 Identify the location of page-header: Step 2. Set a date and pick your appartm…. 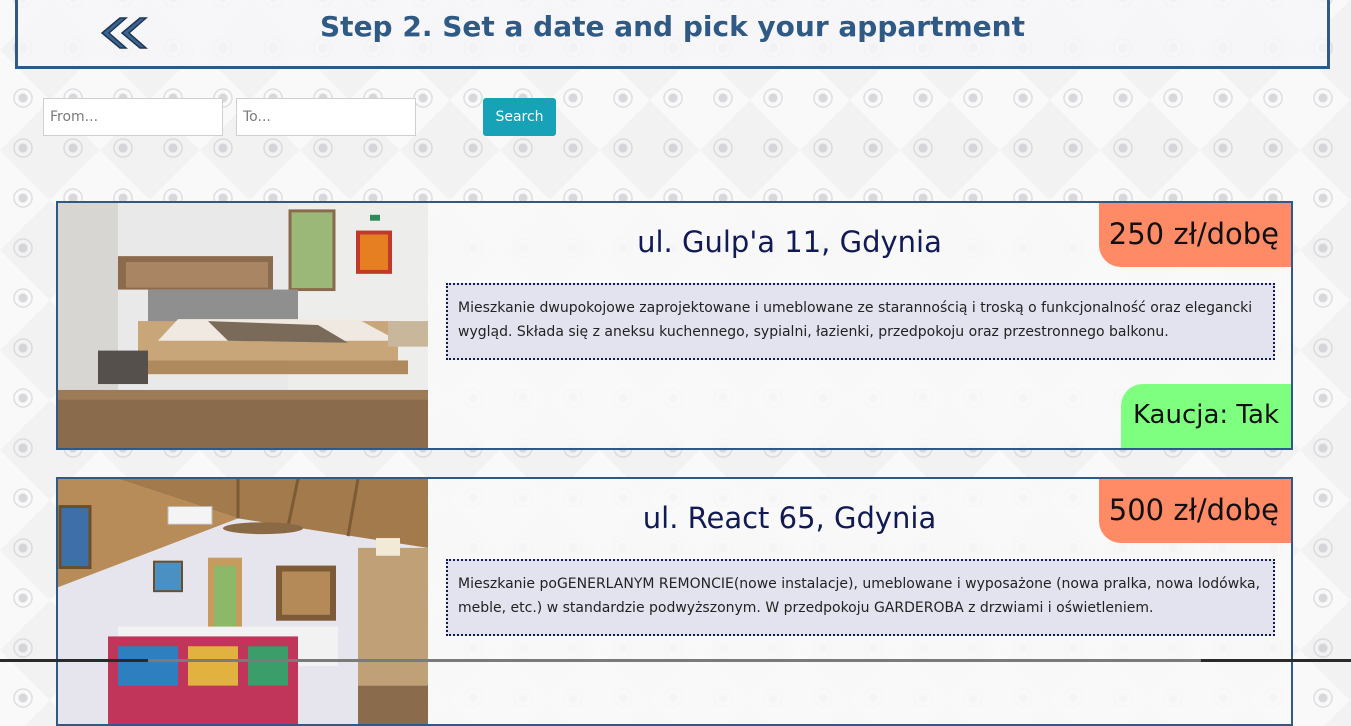
(672, 34).